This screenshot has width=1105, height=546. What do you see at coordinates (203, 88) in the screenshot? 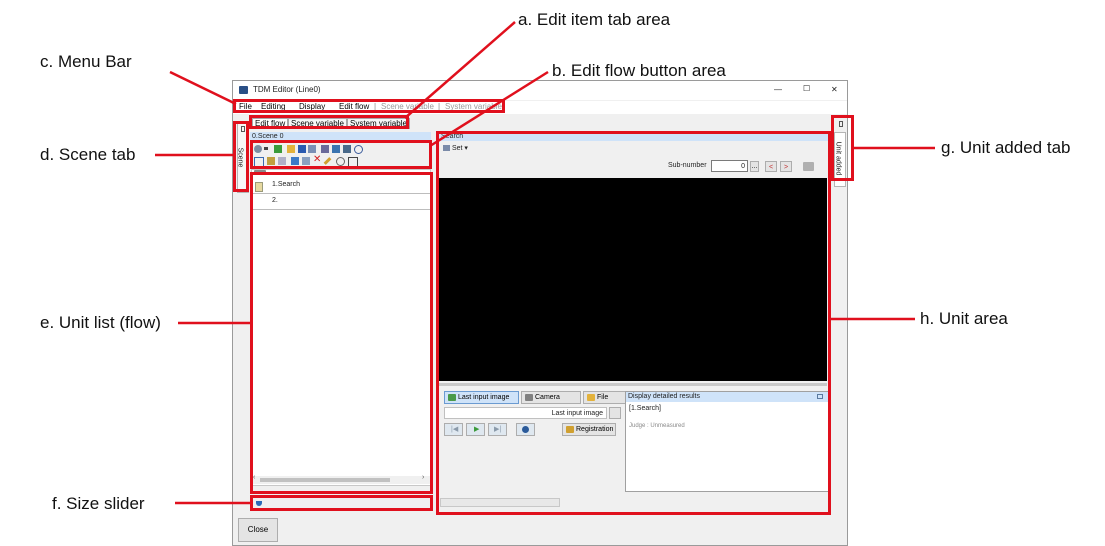
I see `leader-line-c` at bounding box center [203, 88].